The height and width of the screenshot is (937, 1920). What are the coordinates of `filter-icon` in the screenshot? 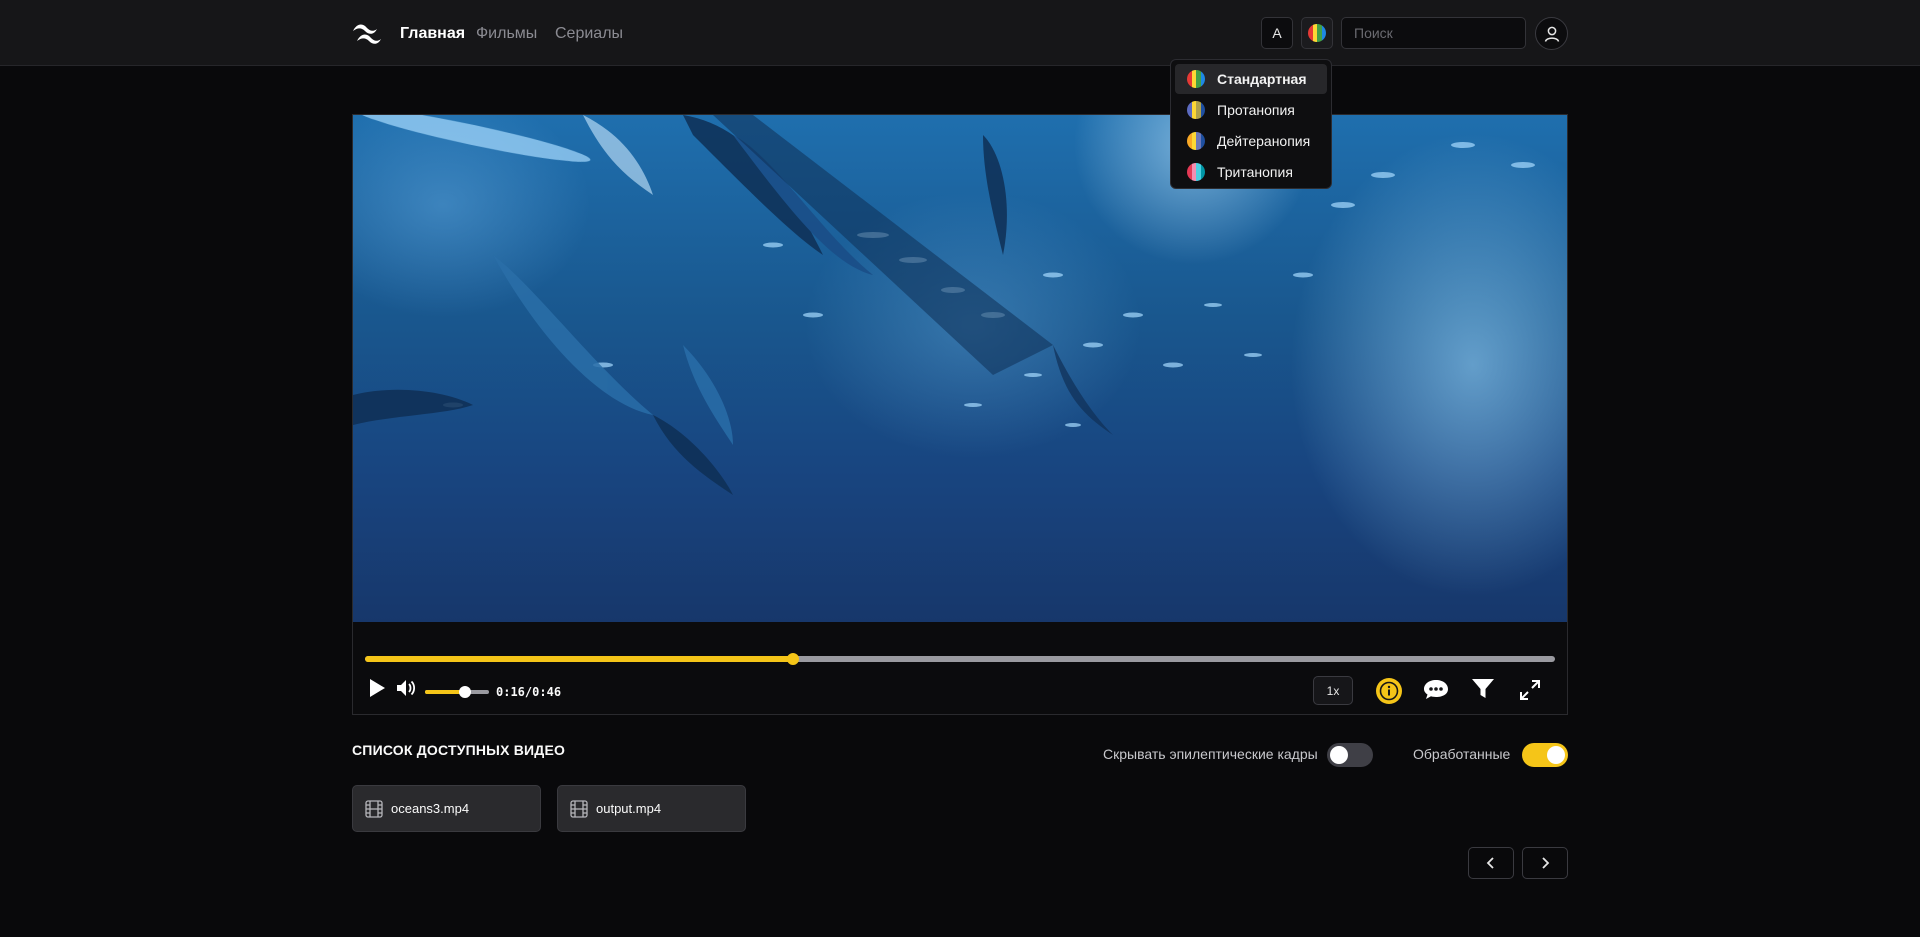 It's located at (1483, 689).